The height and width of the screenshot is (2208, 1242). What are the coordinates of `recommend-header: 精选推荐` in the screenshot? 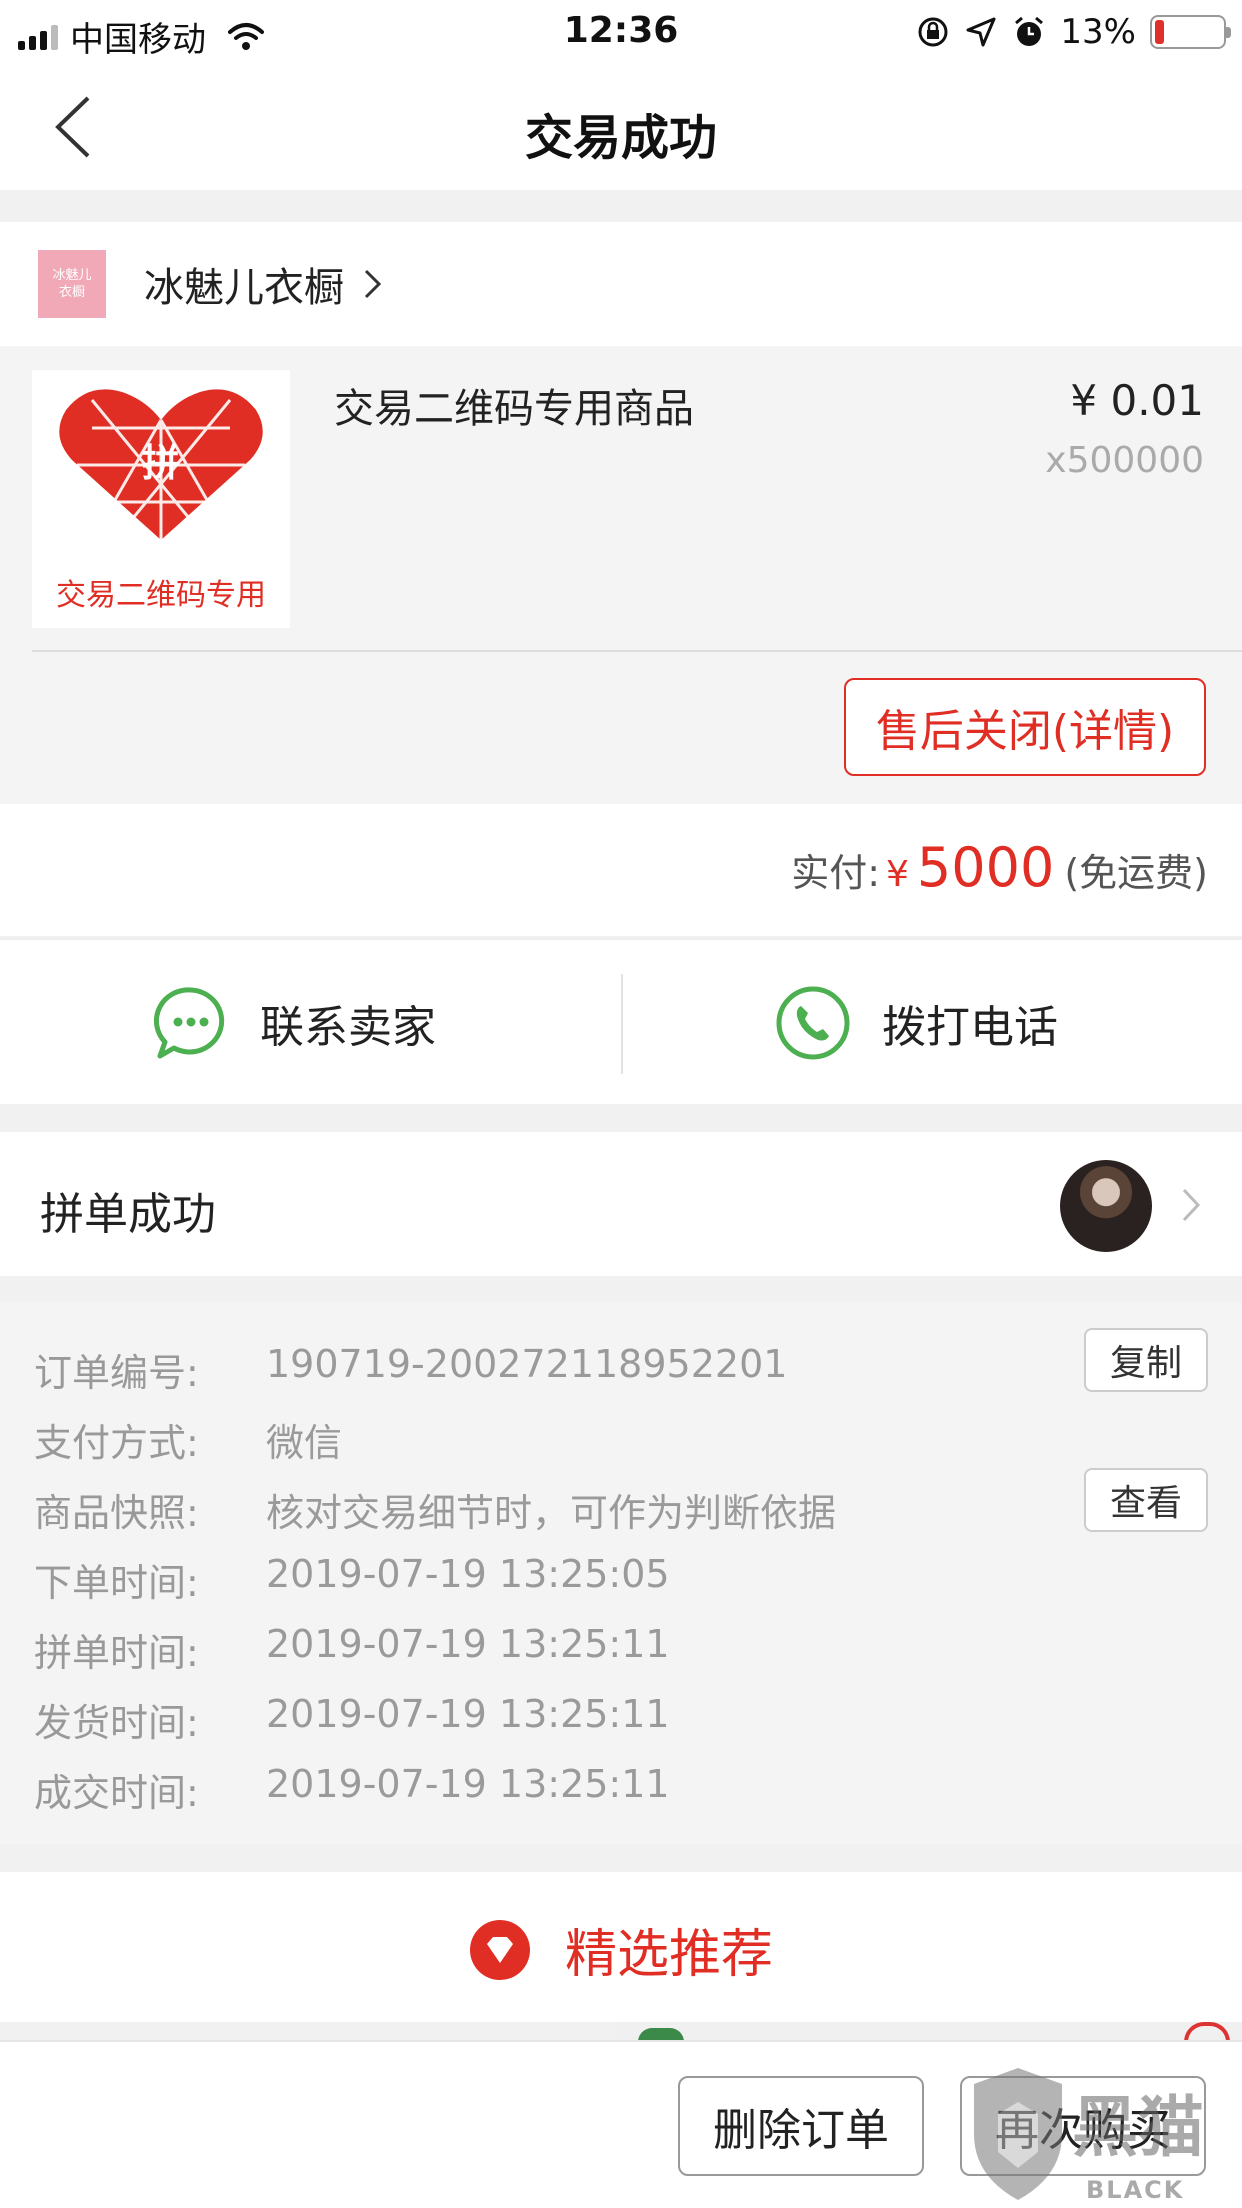 It's located at (621, 1947).